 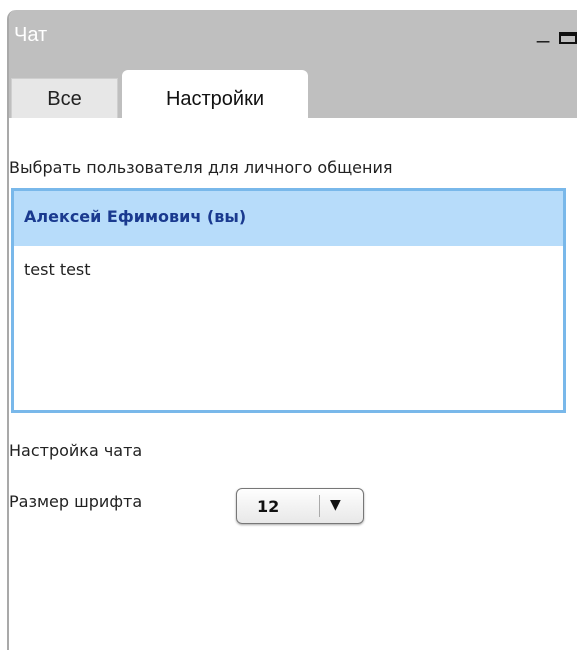 What do you see at coordinates (57, 269) in the screenshot?
I see `user-name: test test` at bounding box center [57, 269].